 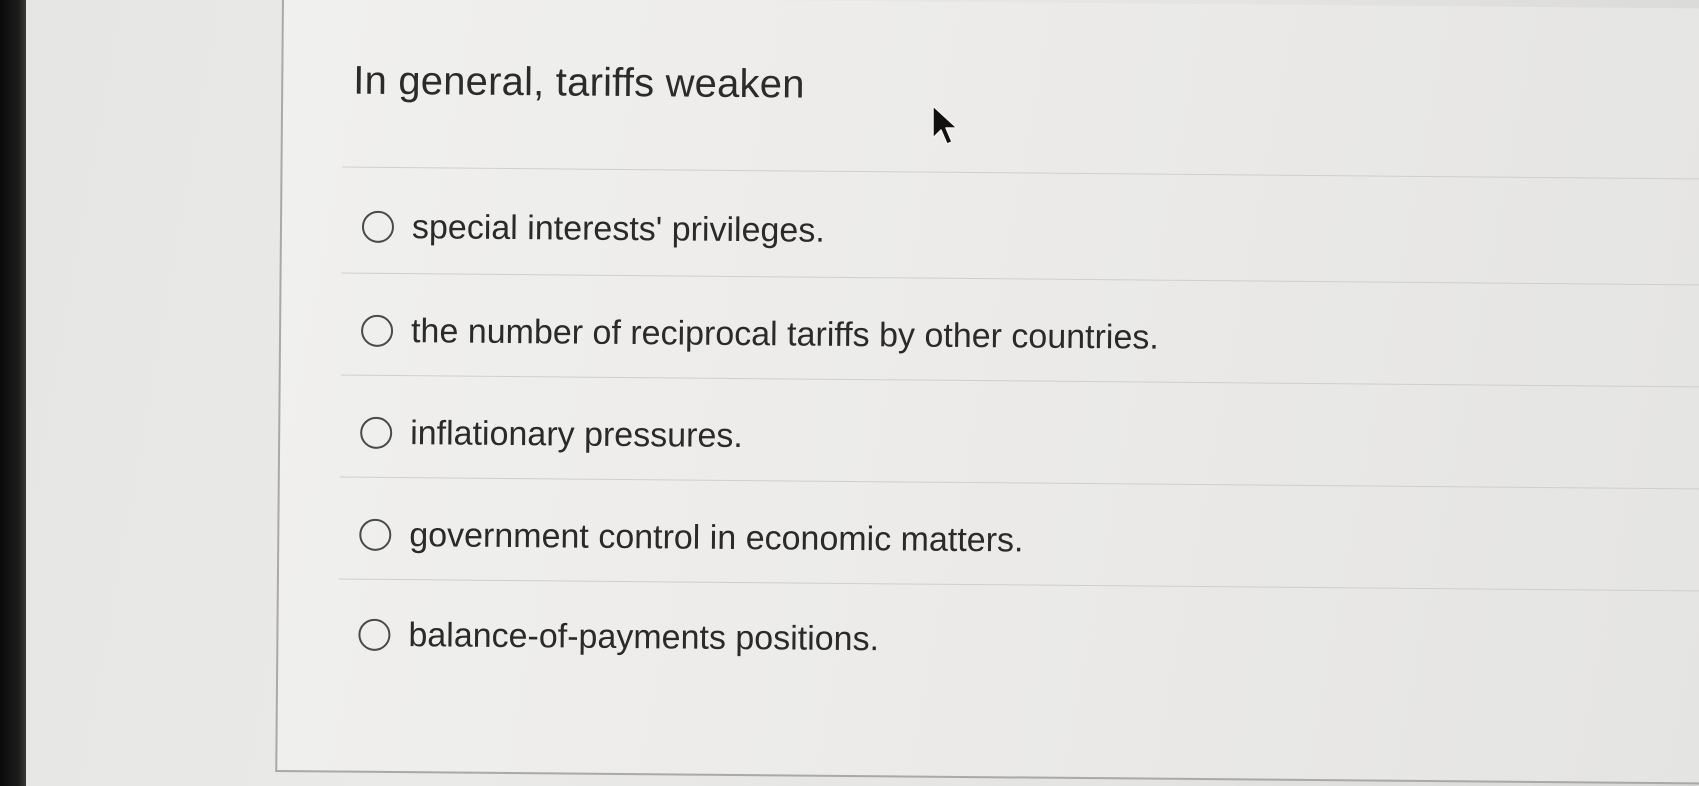 I want to click on answer-option-3: inflationary pressures., so click(x=551, y=434).